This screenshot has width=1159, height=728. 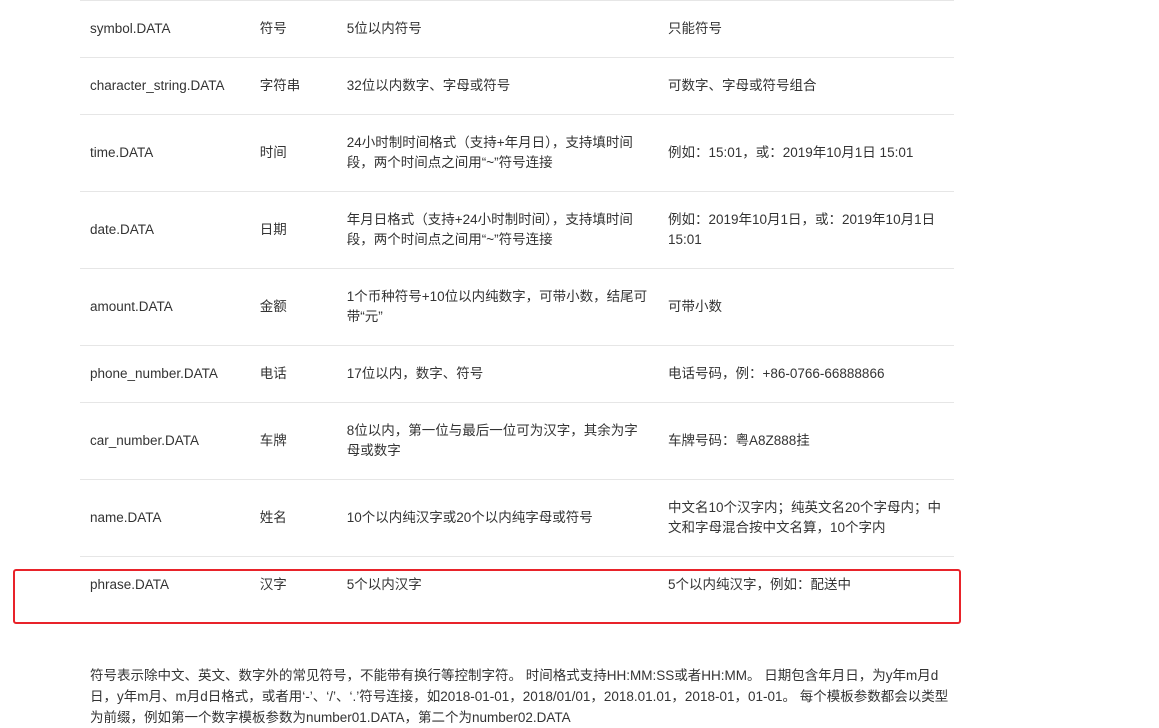 I want to click on param-rule: 24小时制时间格式（支持+年月日），支持填时间段，两个时间点之间用“~”符号连接, so click(x=489, y=152).